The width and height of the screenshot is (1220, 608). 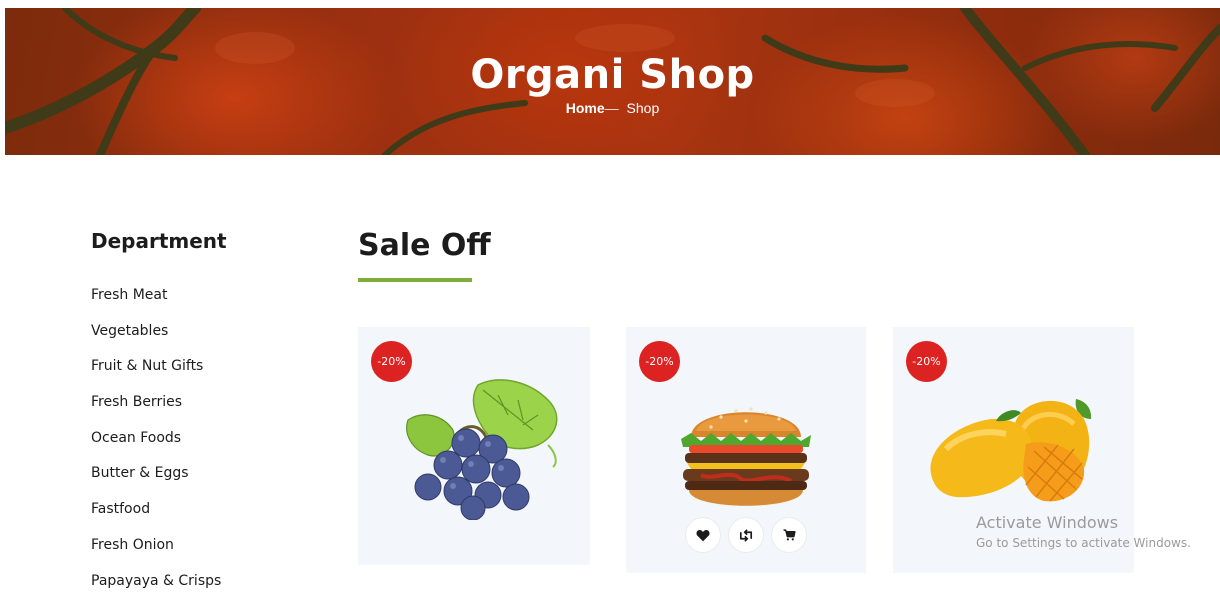 What do you see at coordinates (424, 245) in the screenshot?
I see `section-title: Sale Off` at bounding box center [424, 245].